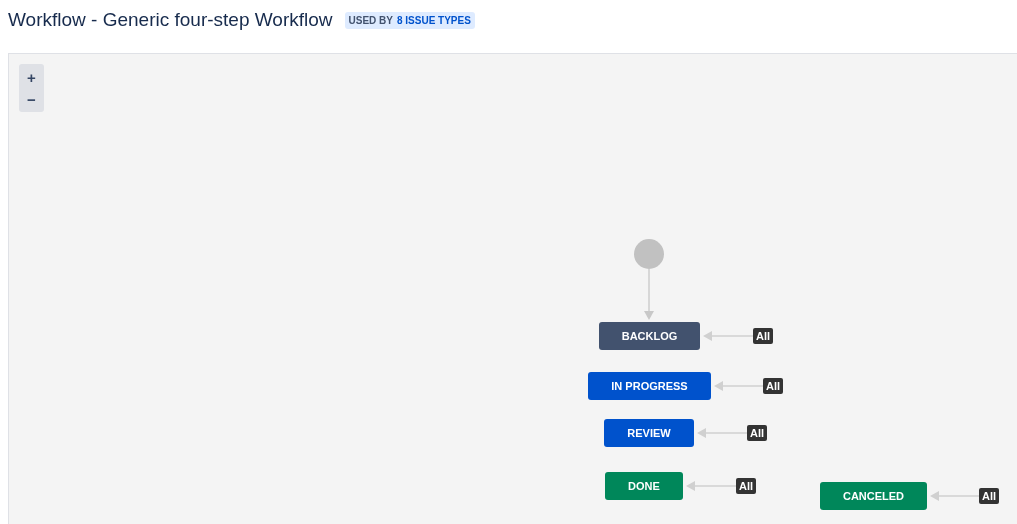 This screenshot has width=1017, height=524. Describe the element at coordinates (649, 254) in the screenshot. I see `start-node` at that location.